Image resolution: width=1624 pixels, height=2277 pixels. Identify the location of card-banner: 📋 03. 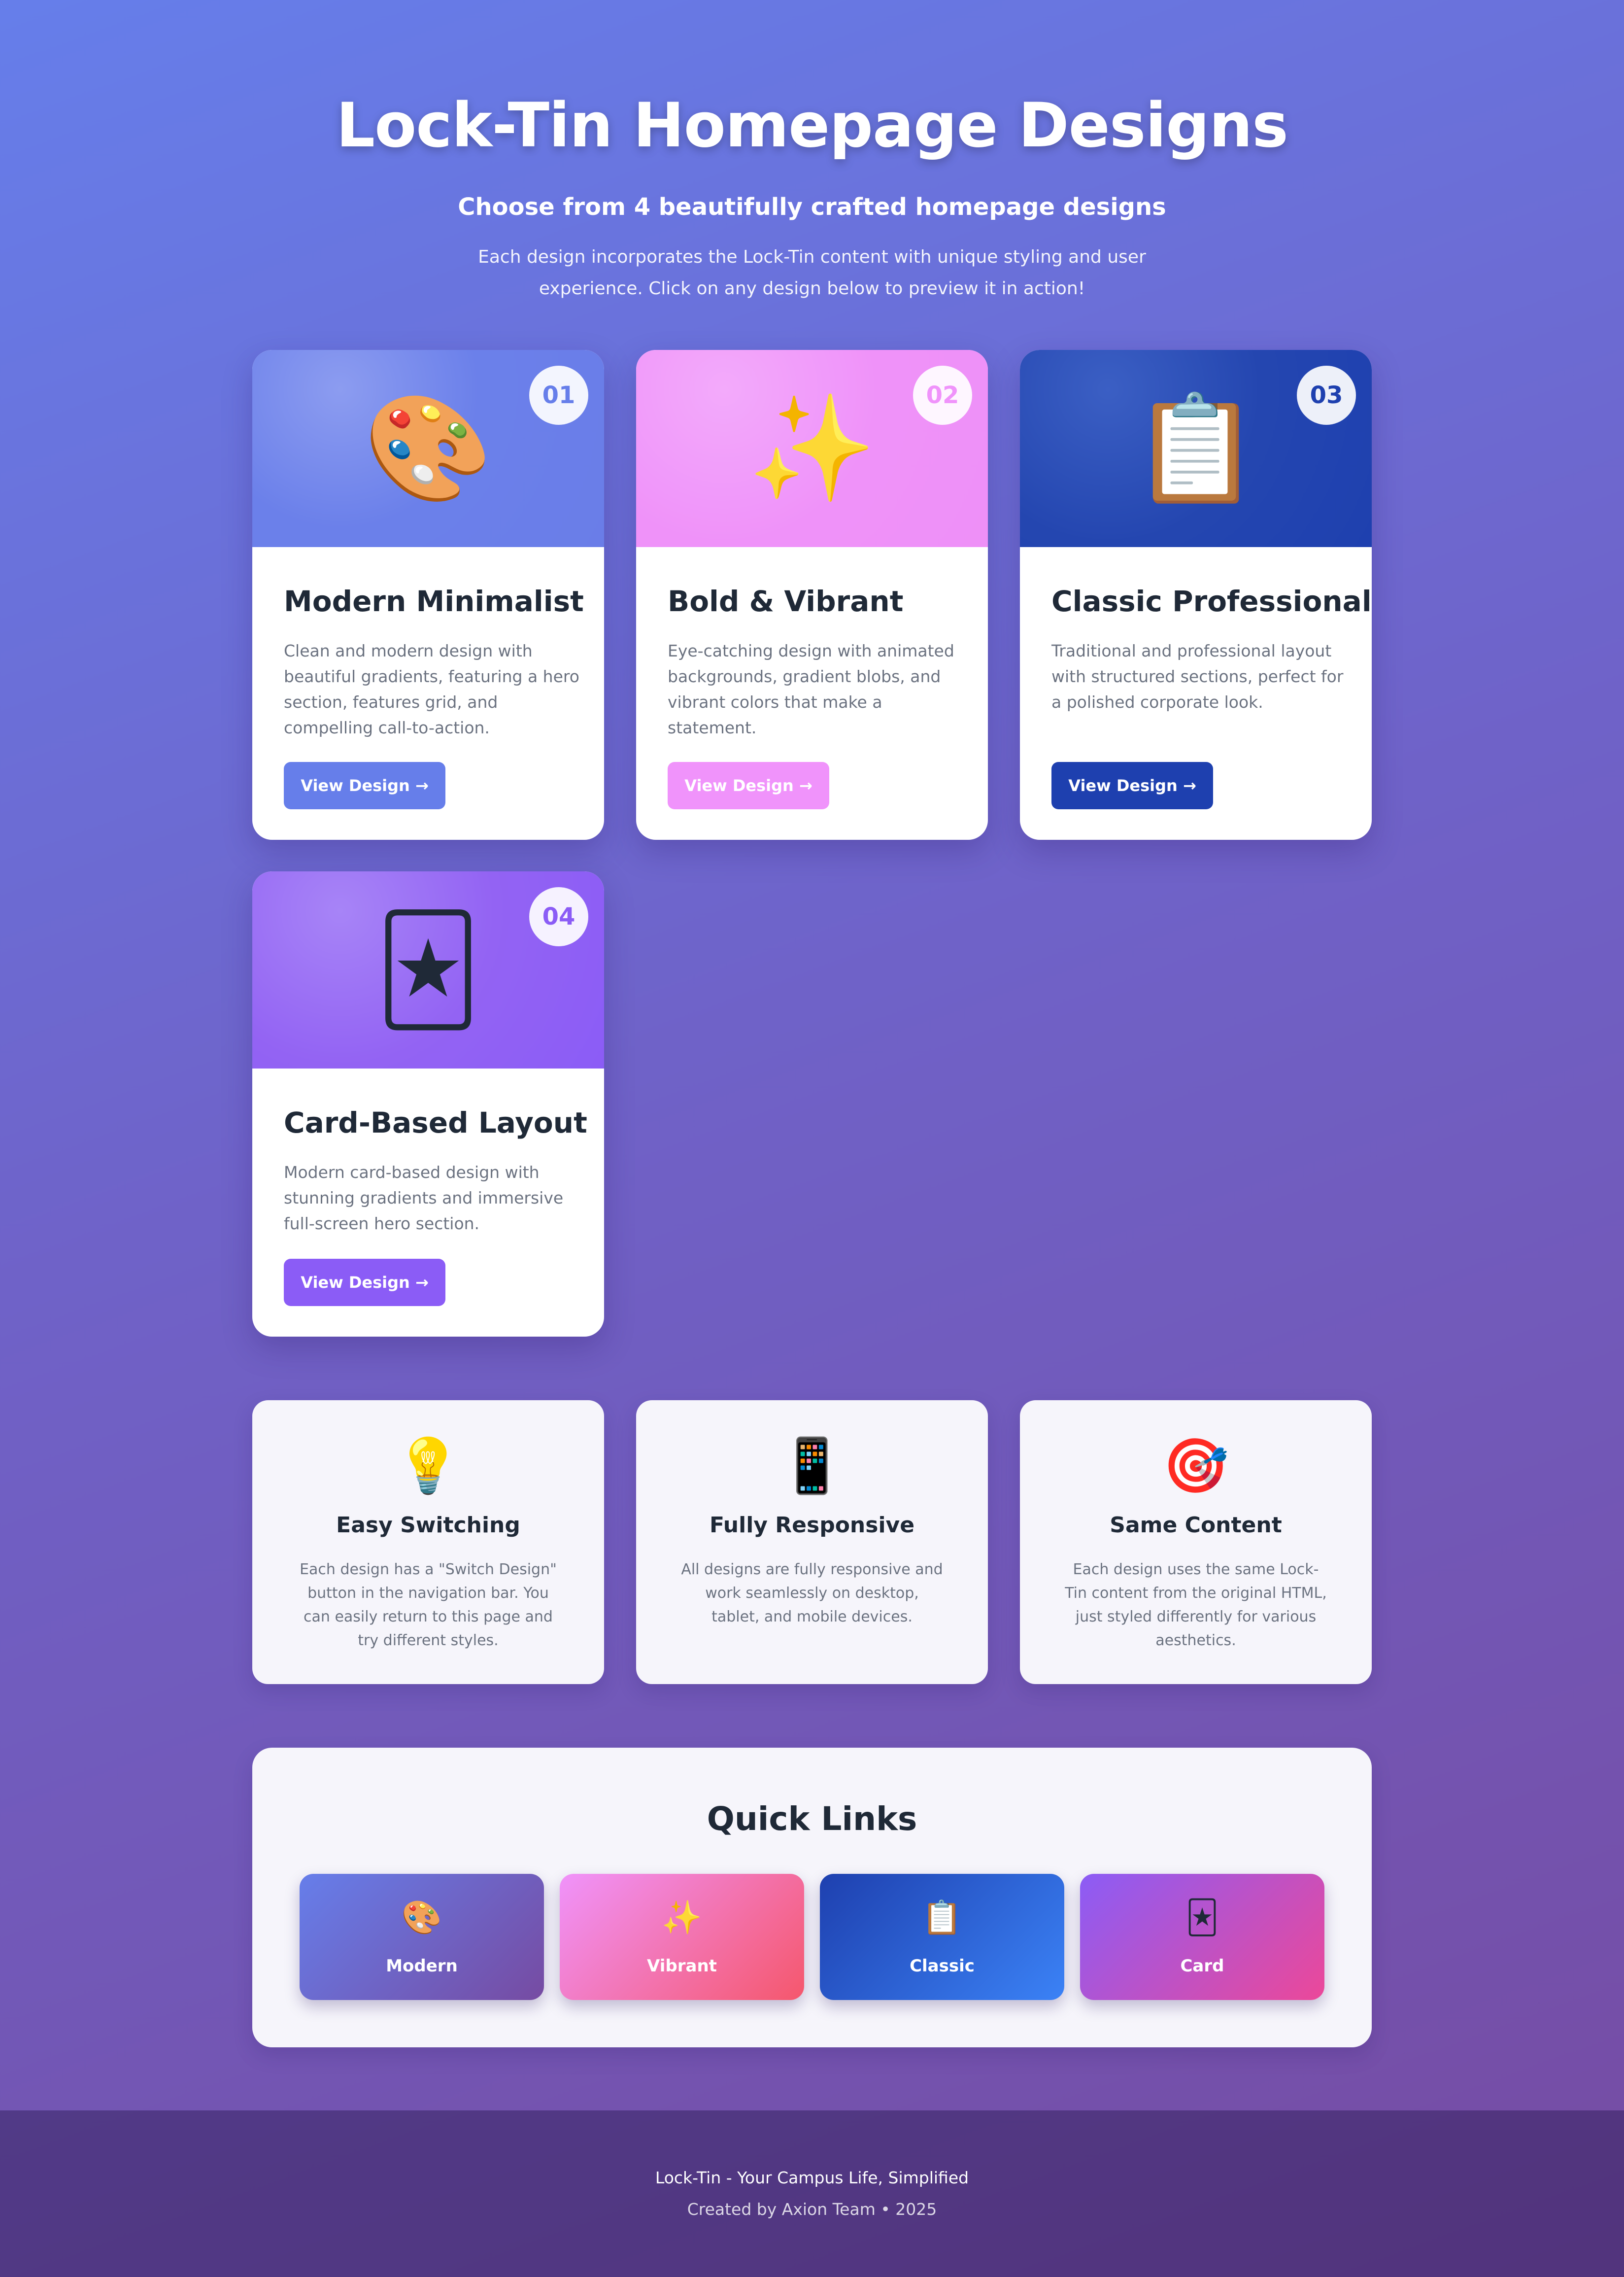
(1196, 449).